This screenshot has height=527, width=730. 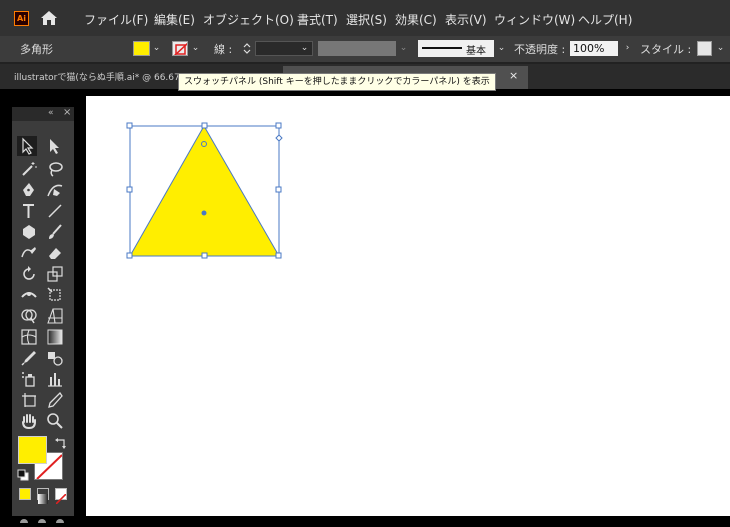 What do you see at coordinates (55, 274) in the screenshot?
I see `scale-tool-icon` at bounding box center [55, 274].